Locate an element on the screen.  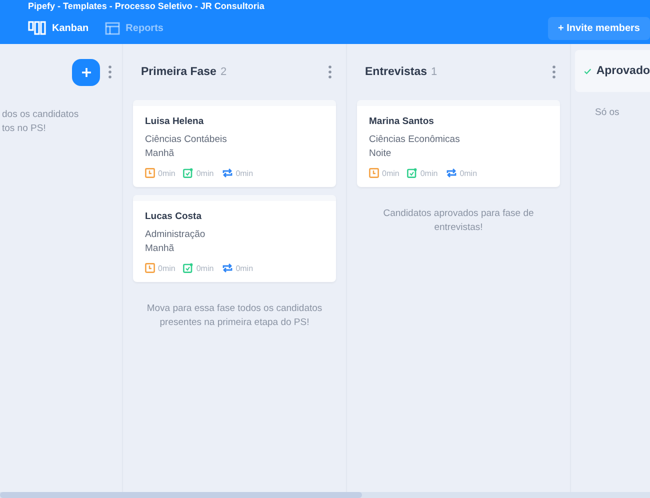
phase-title: Entrevistas is located at coordinates (396, 72).